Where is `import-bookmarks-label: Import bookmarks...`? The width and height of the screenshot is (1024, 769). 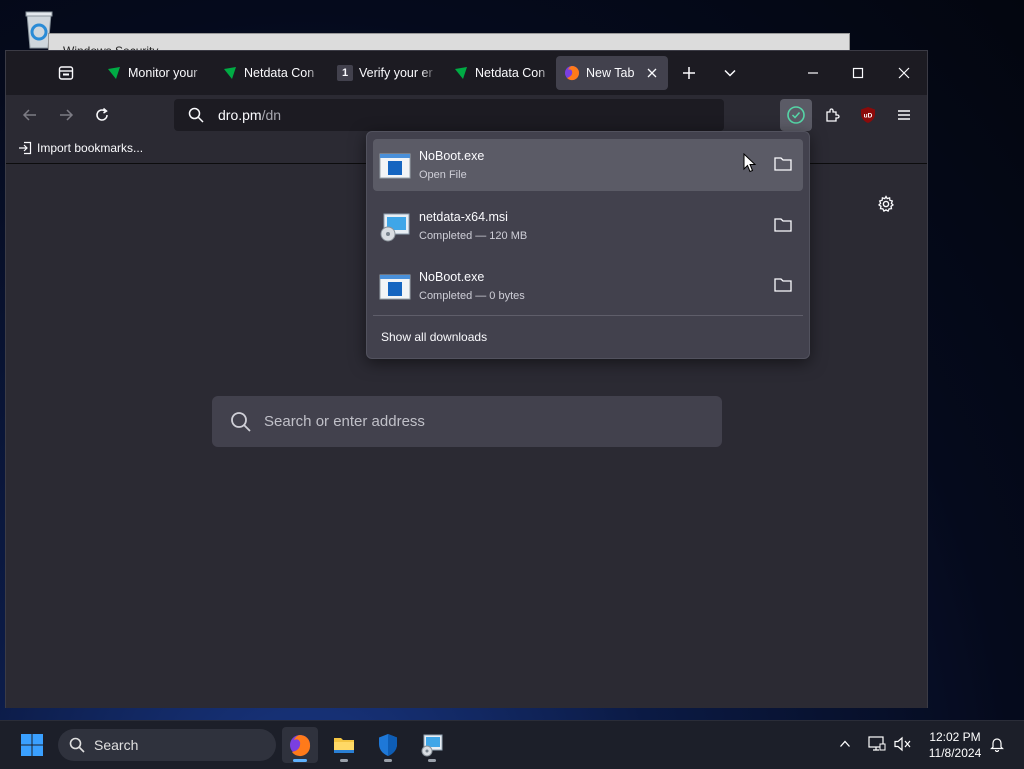 import-bookmarks-label: Import bookmarks... is located at coordinates (90, 148).